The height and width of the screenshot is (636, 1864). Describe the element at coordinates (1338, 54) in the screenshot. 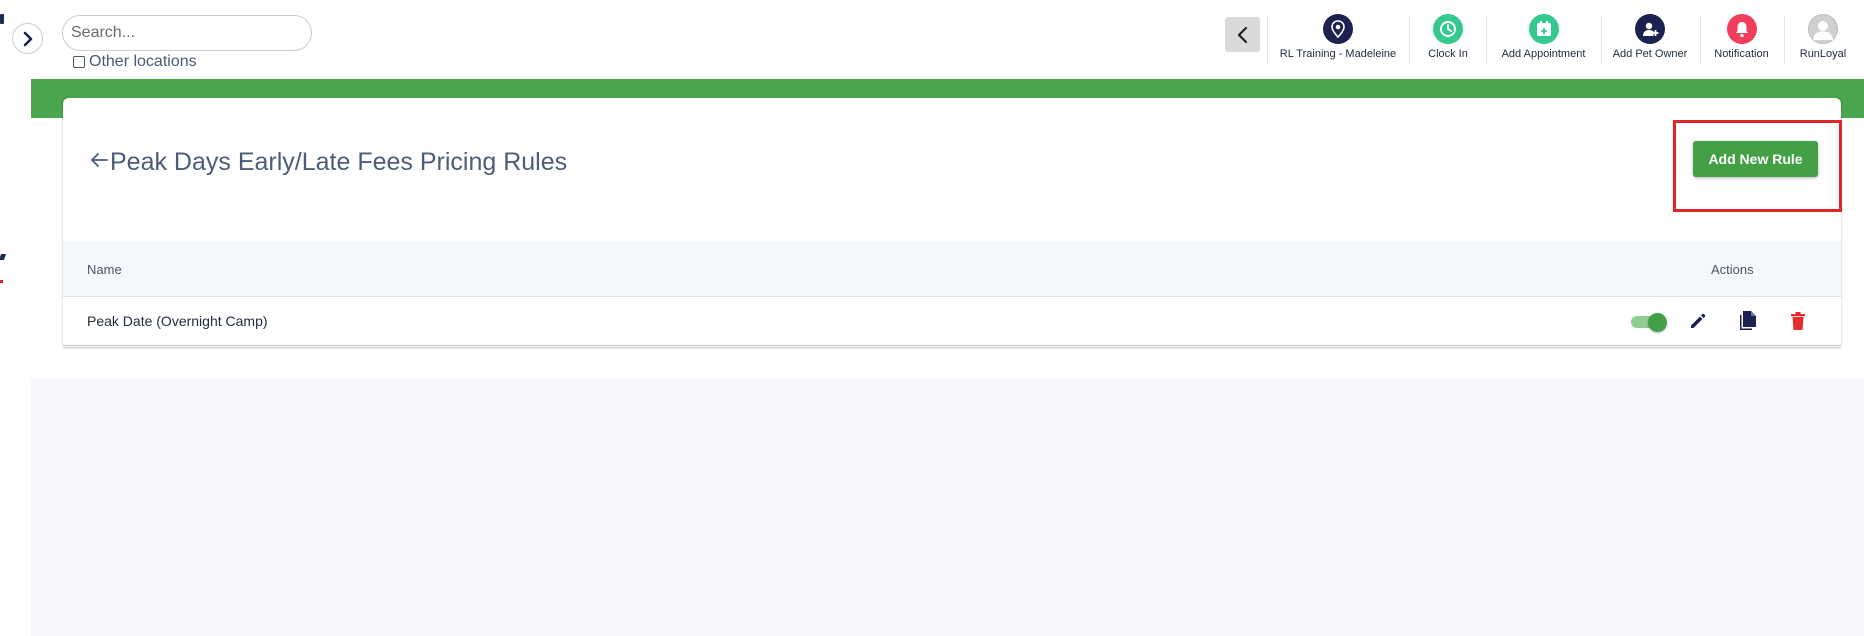

I see `toolbar-location-label: RL Training - Madeleine` at that location.